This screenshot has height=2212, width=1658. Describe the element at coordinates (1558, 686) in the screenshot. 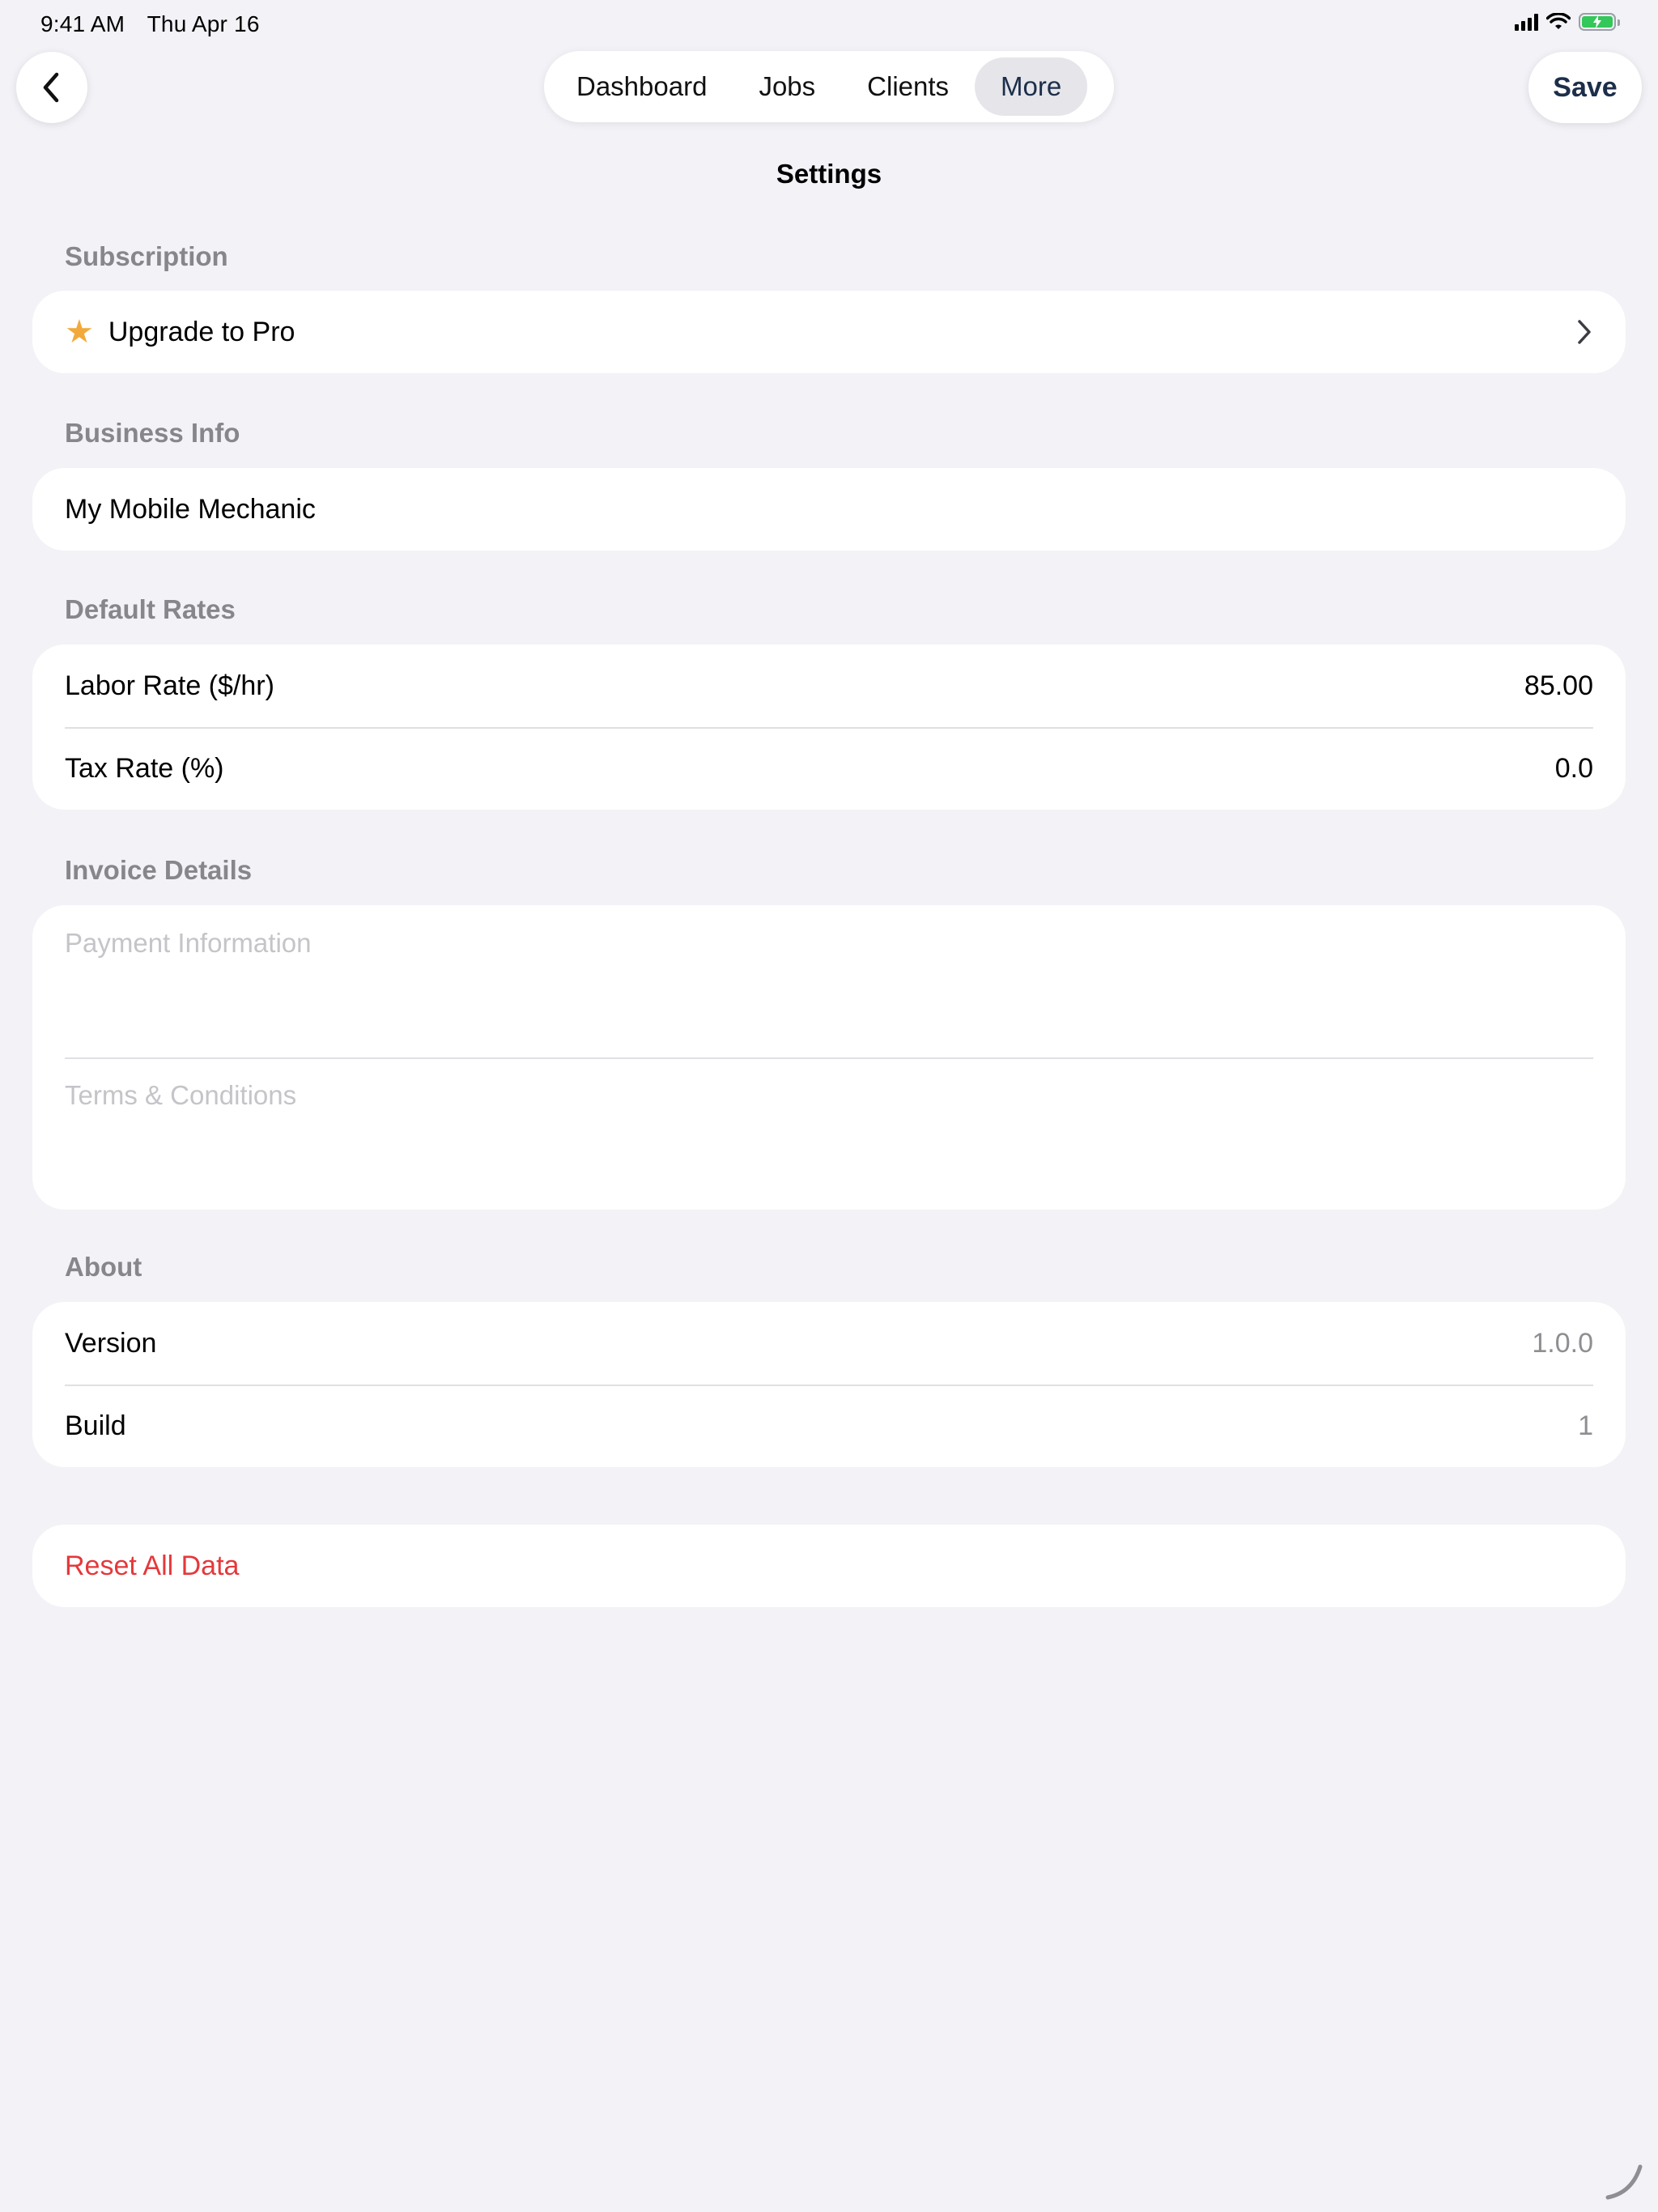

I see `labor-rate-field: 85.00` at that location.